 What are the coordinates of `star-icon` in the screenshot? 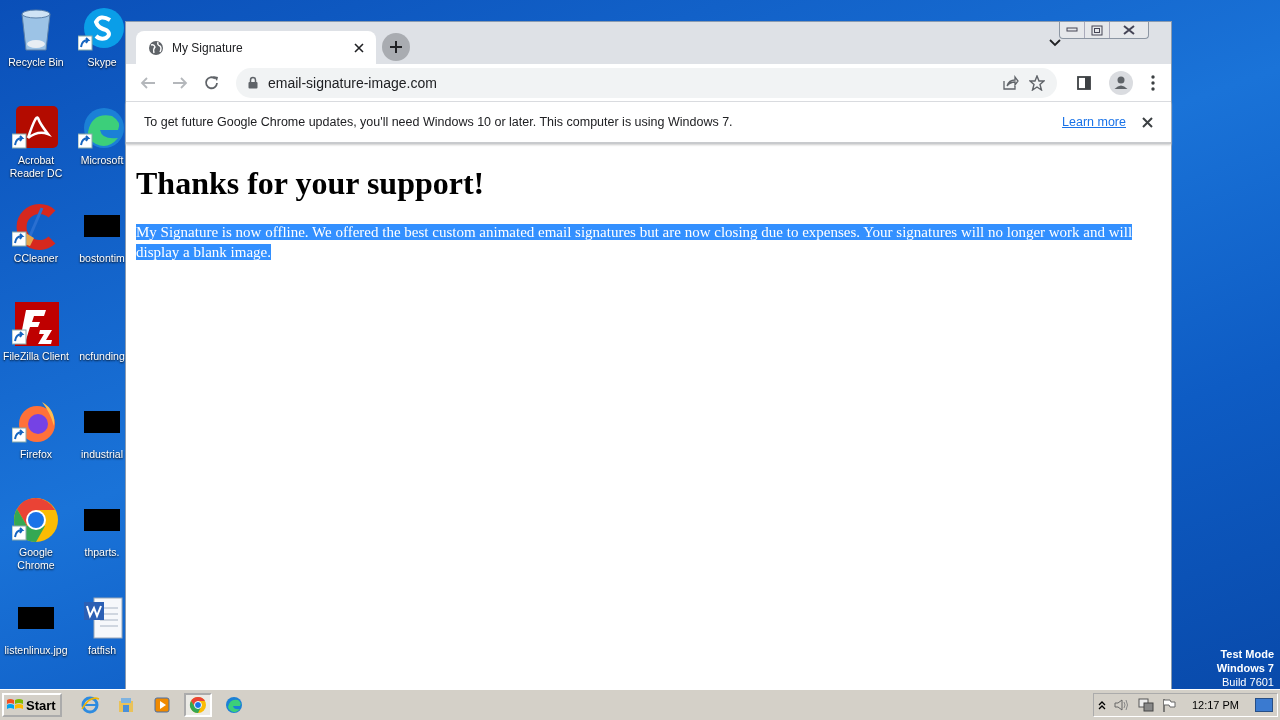 It's located at (1037, 82).